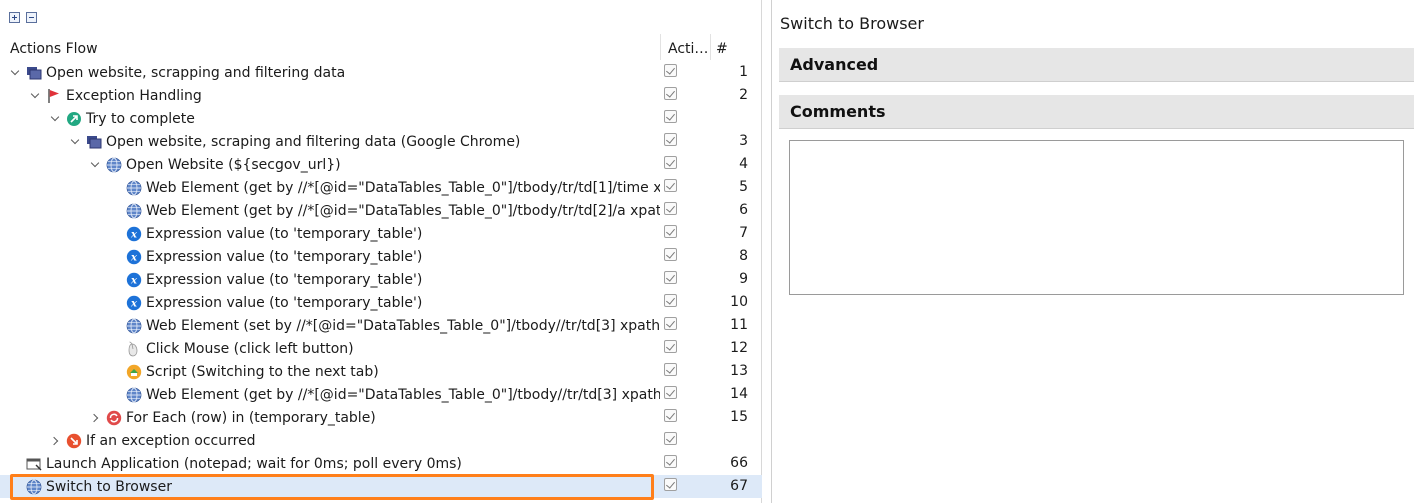 Image resolution: width=1423 pixels, height=503 pixels. I want to click on tree-row: Exception Handling 2, so click(381, 95).